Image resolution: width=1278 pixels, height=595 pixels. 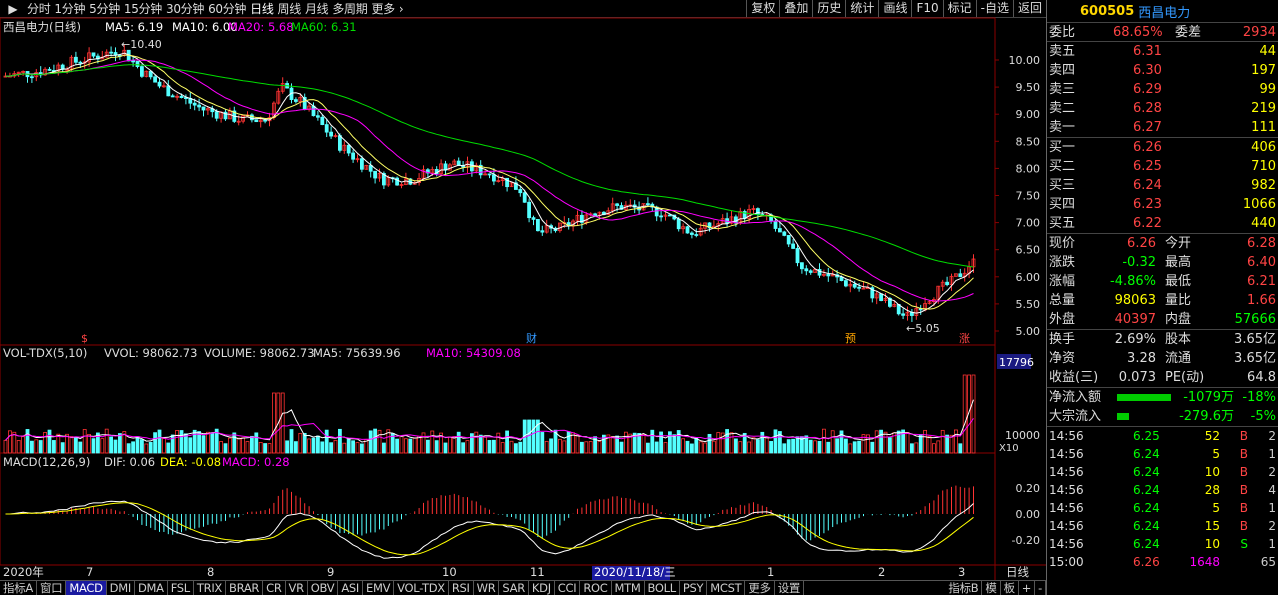 I want to click on event-marker: 财, so click(x=531, y=338).